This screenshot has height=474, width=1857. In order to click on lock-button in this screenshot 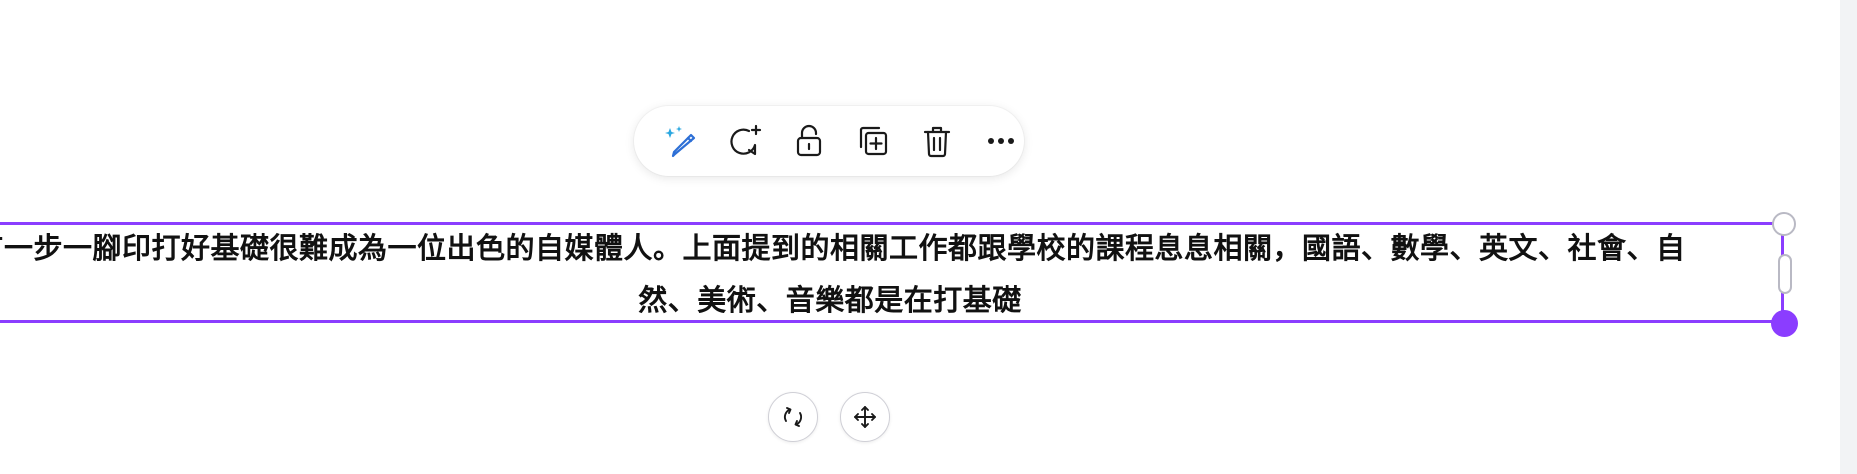, I will do `click(809, 141)`.